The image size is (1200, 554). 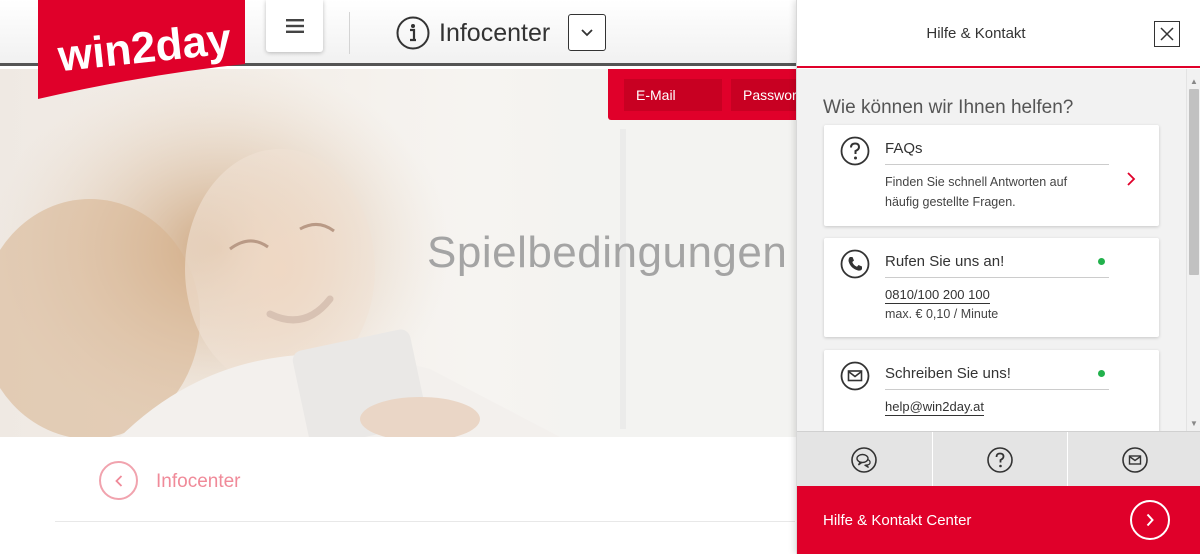 I want to click on email-card: Schreiben Sie uns! help@win2day.at, so click(x=991, y=390).